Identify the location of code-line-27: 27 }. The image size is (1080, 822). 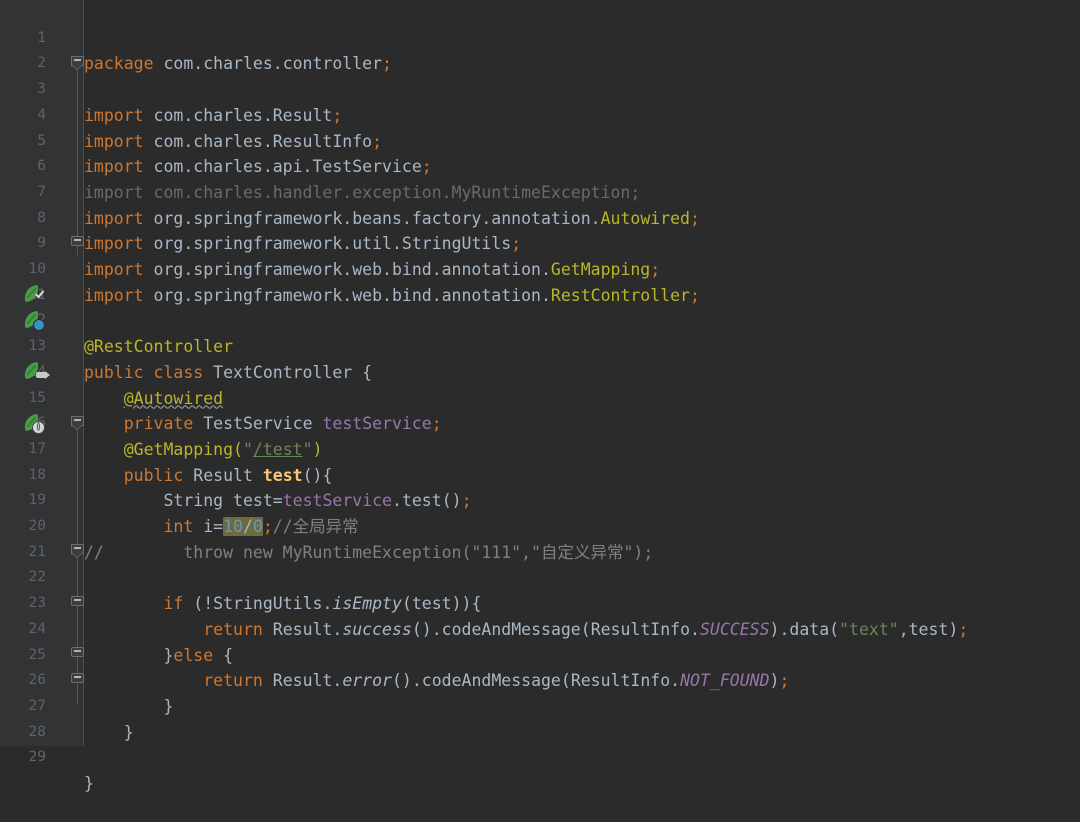
(540, 705).